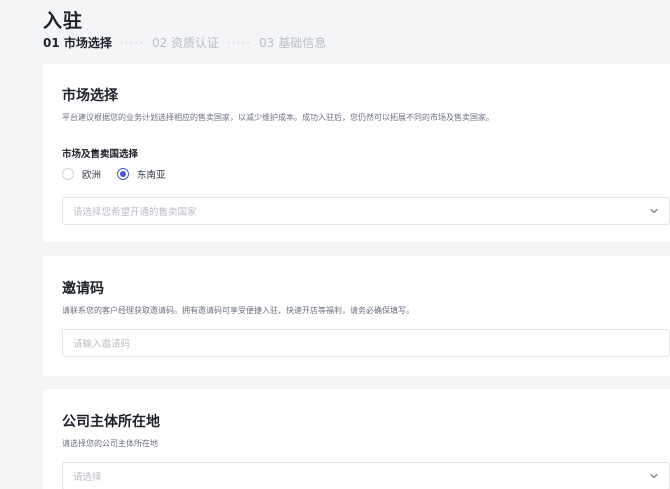  What do you see at coordinates (366, 475) in the screenshot?
I see `entity-location-select: 请选择` at bounding box center [366, 475].